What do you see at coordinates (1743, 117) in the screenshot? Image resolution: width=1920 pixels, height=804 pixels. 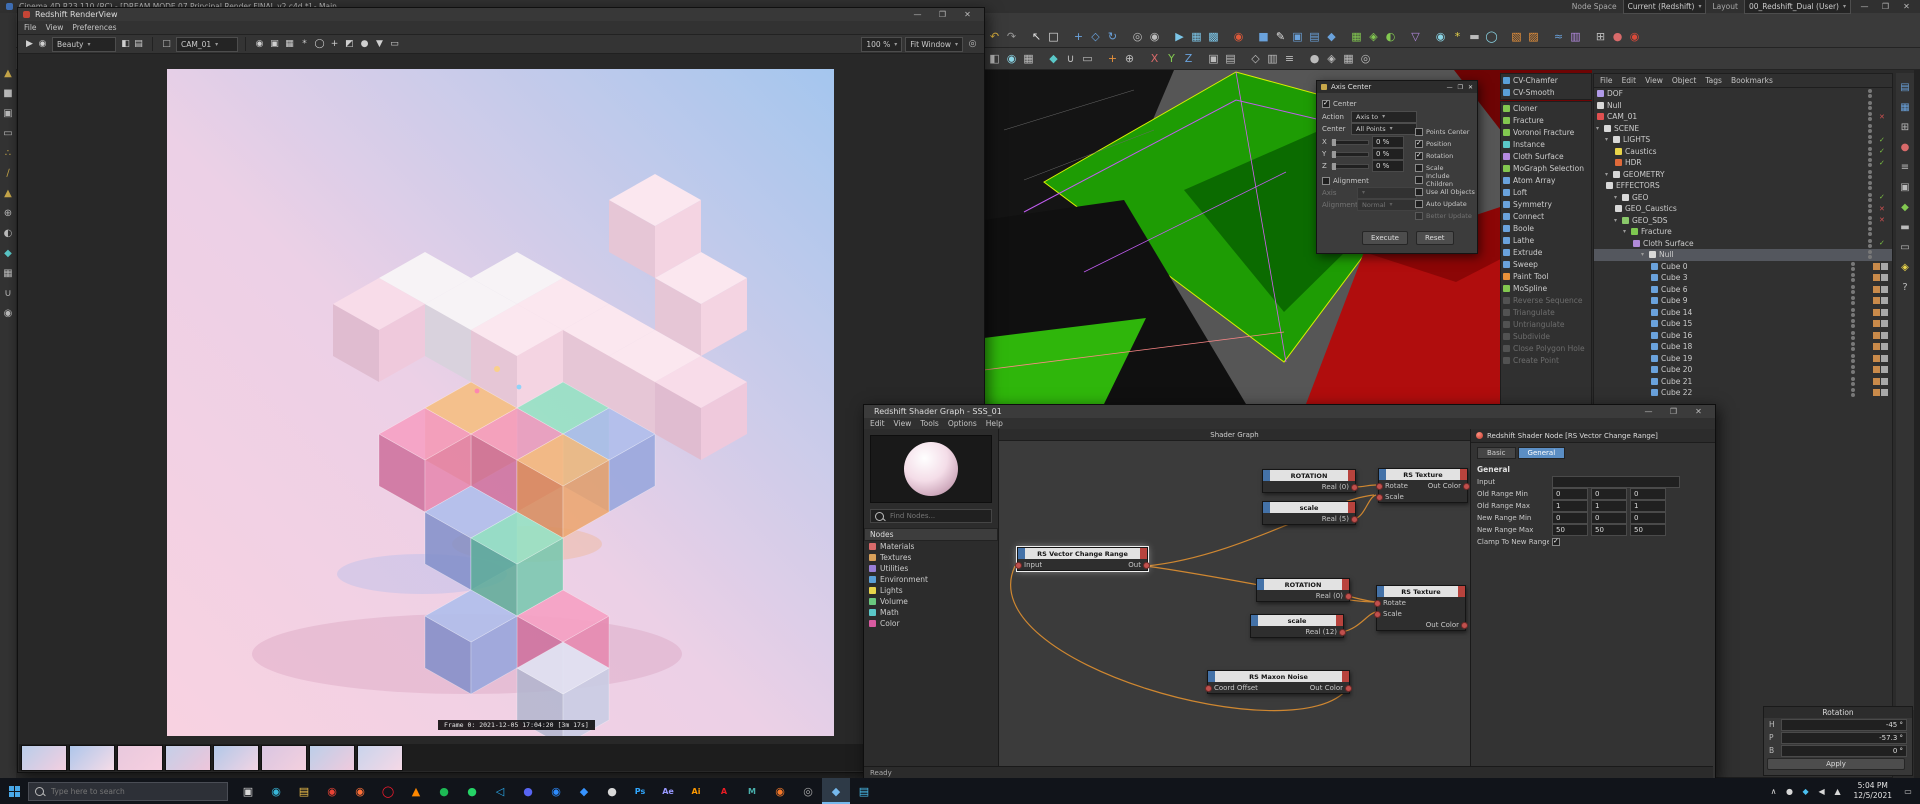 I see `object-row: CAM_01` at bounding box center [1743, 117].